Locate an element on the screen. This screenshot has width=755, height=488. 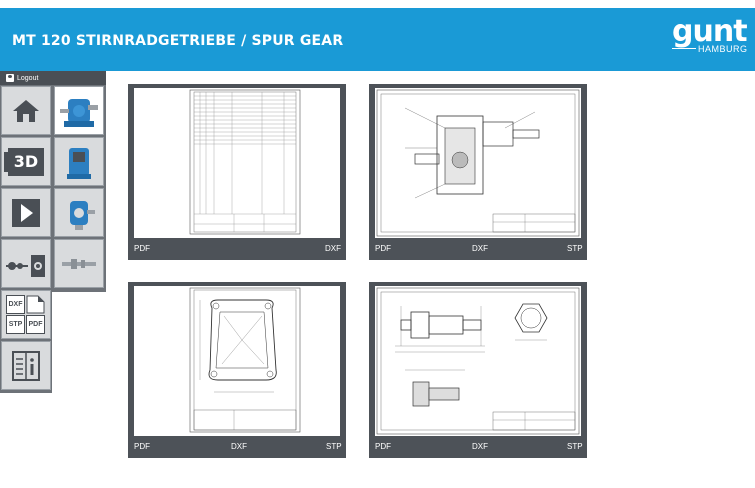
submenu-item-gearbox-full is located at coordinates (79, 110).